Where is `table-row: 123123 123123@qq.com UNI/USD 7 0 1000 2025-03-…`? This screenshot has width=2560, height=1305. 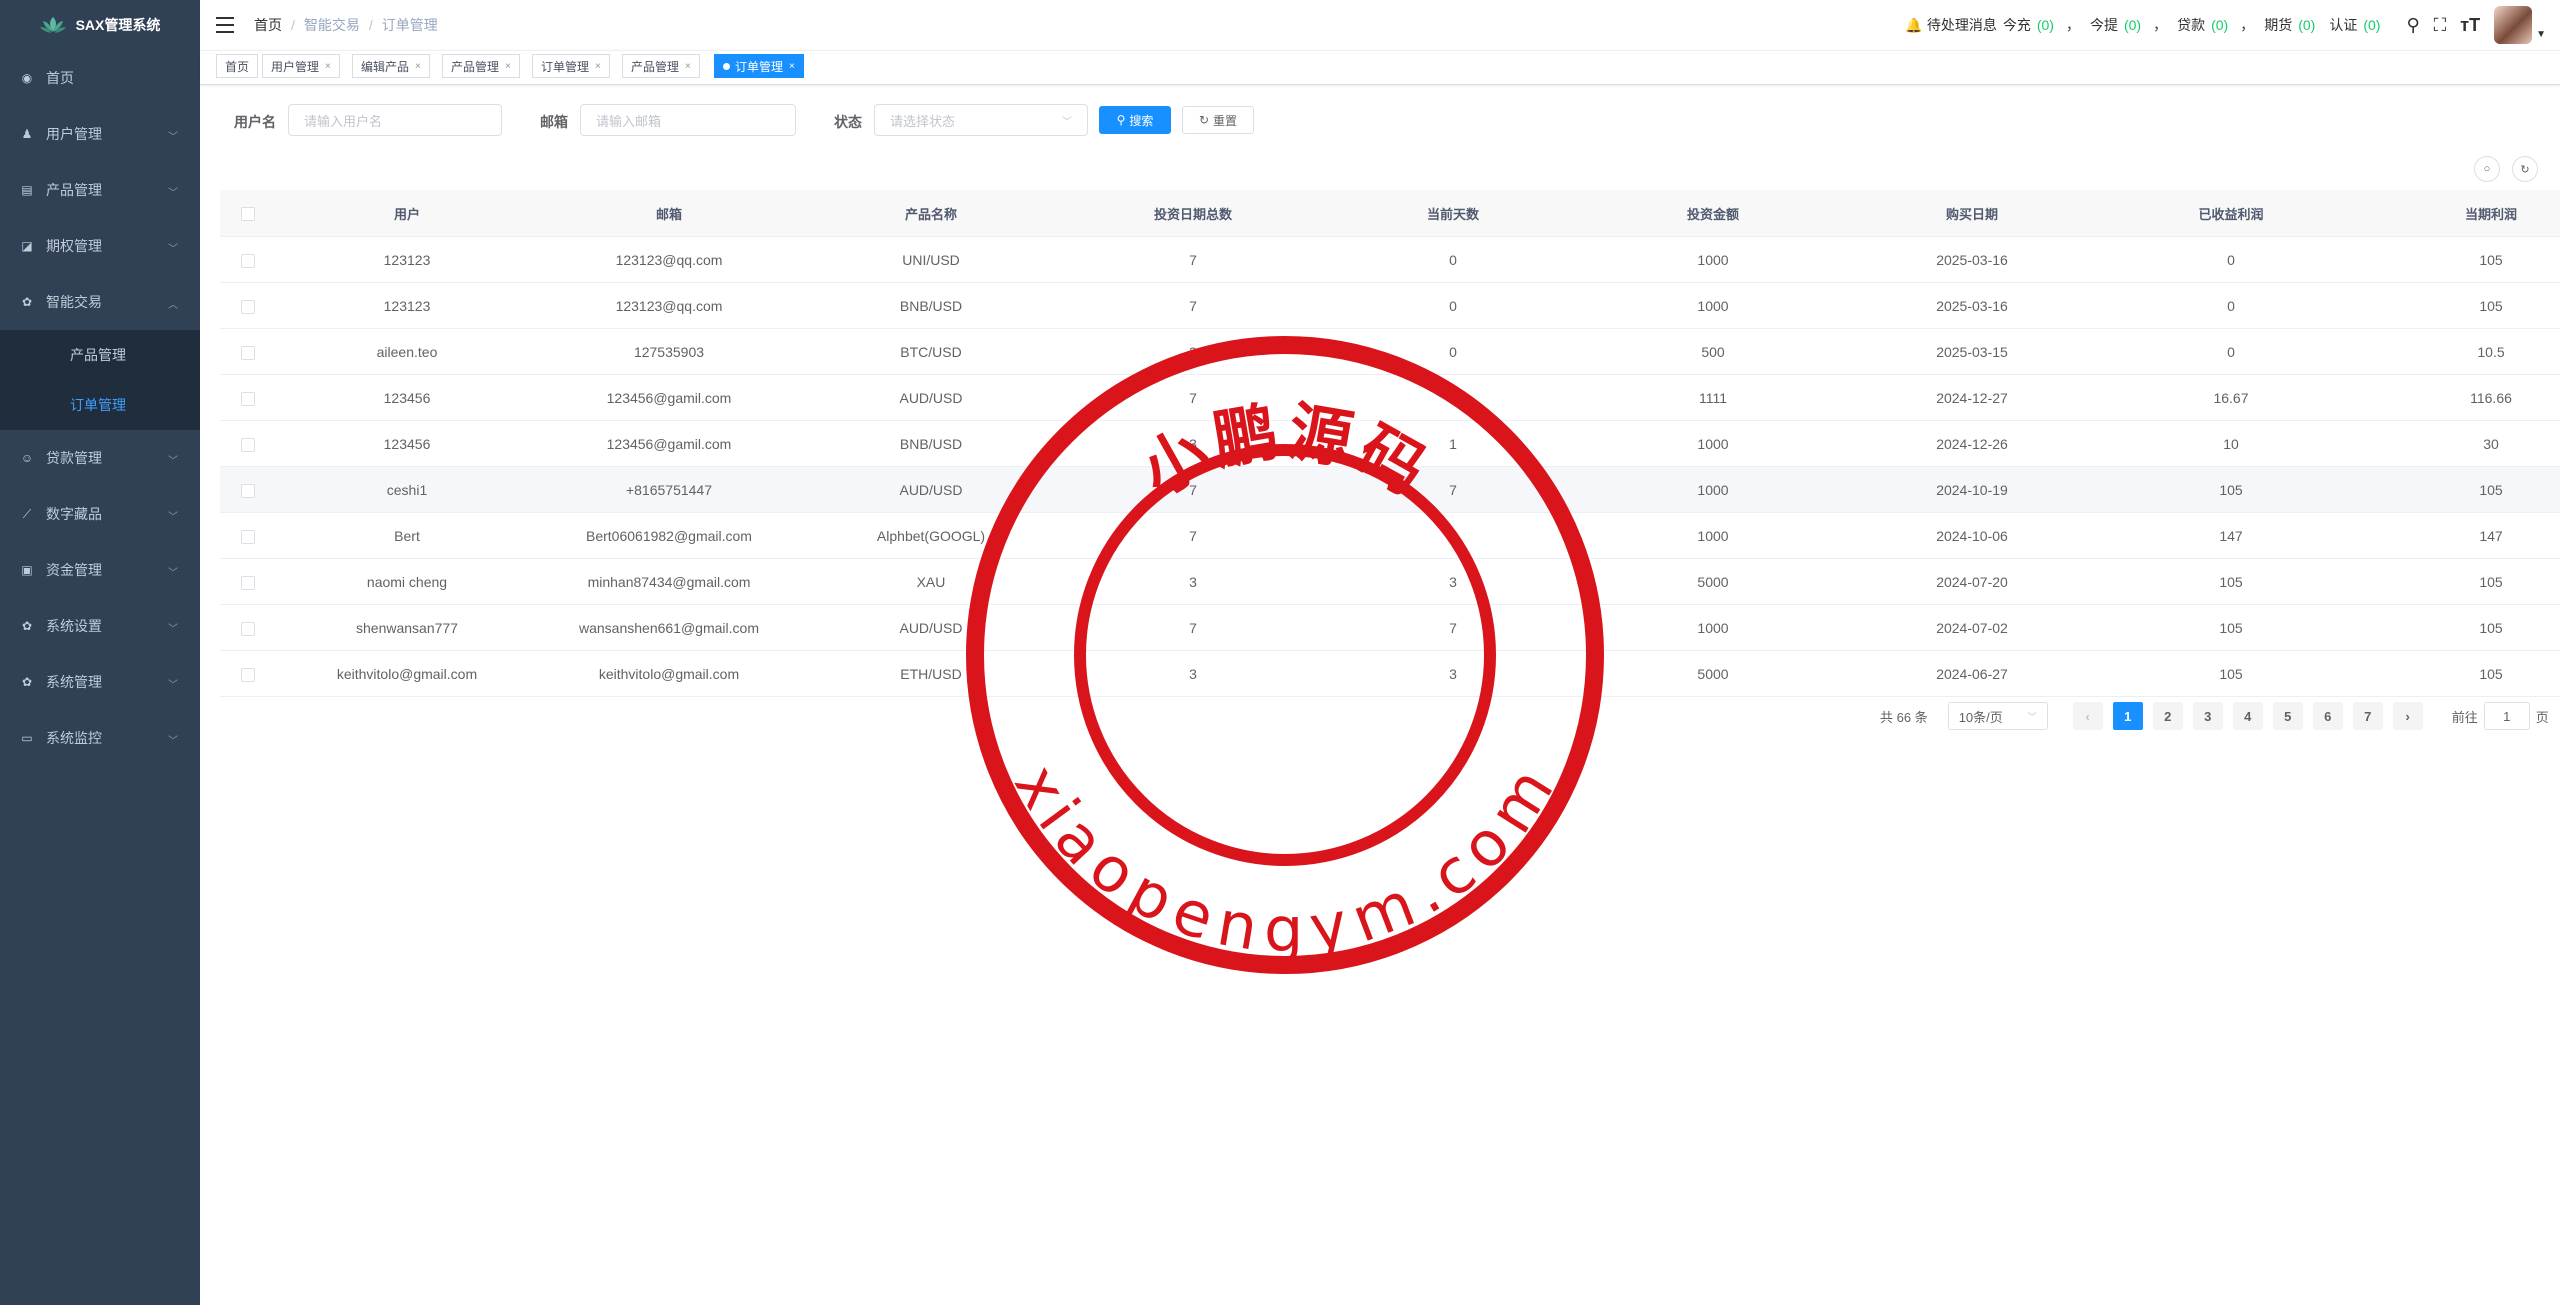
table-row: 123123 123123@qq.com UNI/USD 7 0 1000 2025-03-… is located at coordinates (1390, 259).